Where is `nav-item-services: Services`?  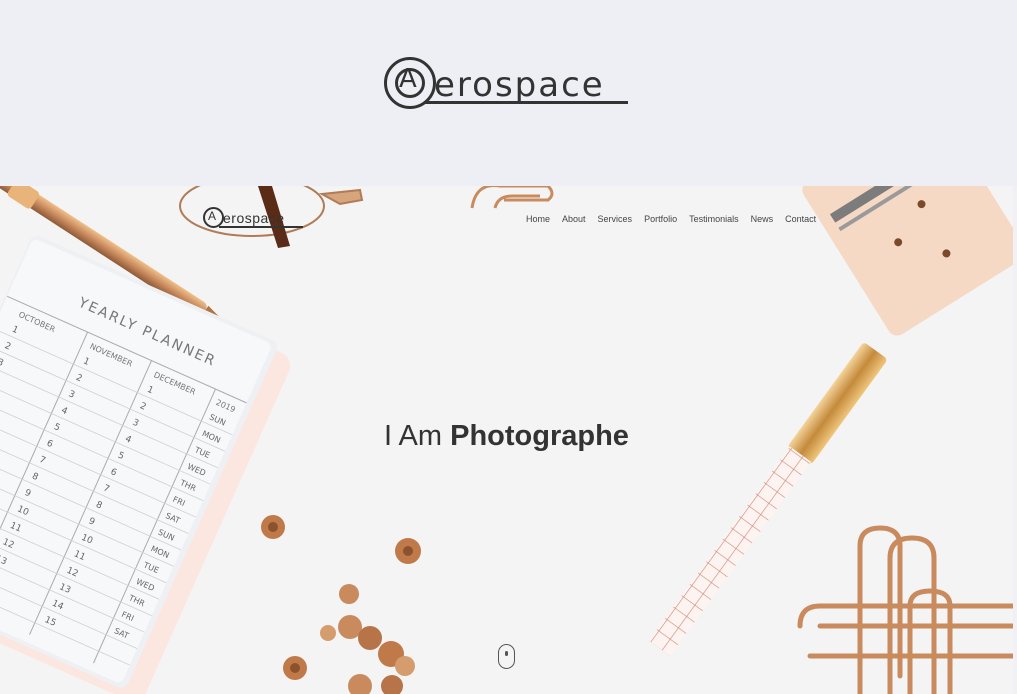 nav-item-services: Services is located at coordinates (615, 219).